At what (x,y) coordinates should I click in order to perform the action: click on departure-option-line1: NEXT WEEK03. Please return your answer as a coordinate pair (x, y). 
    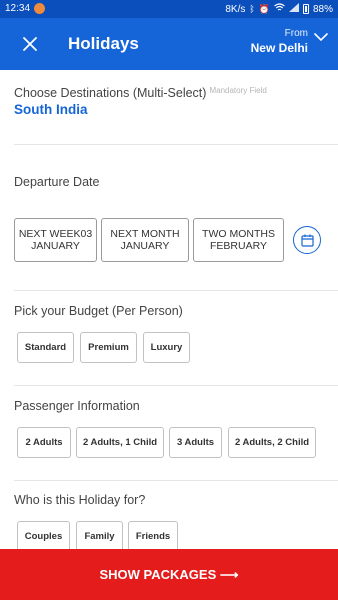
    Looking at the image, I should click on (55, 234).